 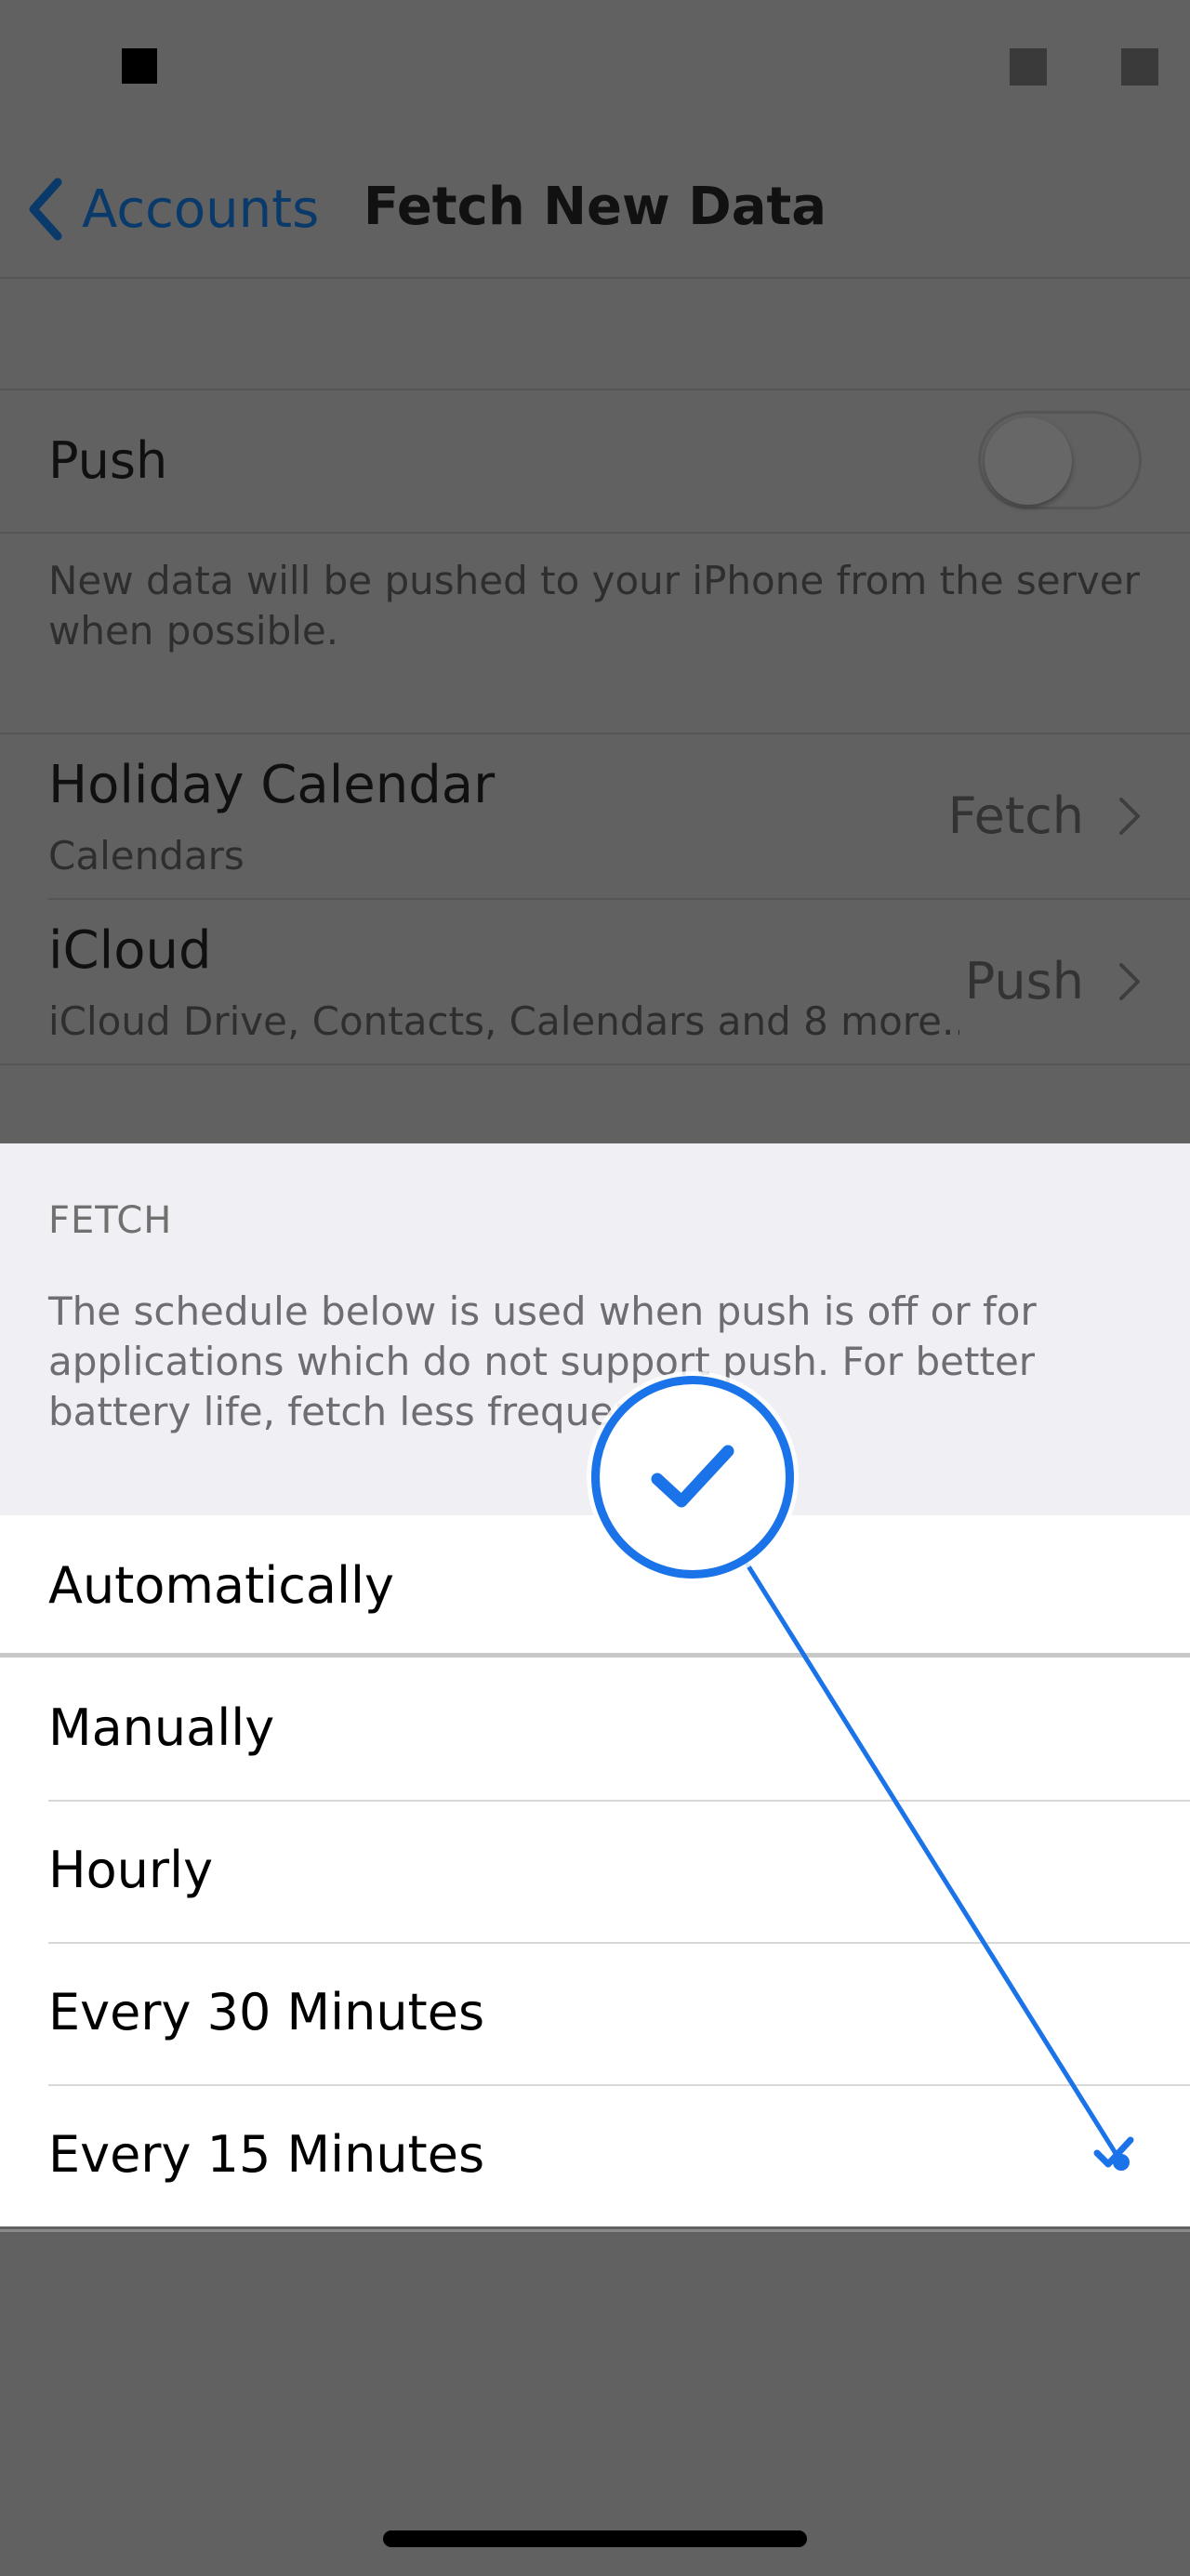 What do you see at coordinates (131, 1870) in the screenshot?
I see `option-label: Hourly` at bounding box center [131, 1870].